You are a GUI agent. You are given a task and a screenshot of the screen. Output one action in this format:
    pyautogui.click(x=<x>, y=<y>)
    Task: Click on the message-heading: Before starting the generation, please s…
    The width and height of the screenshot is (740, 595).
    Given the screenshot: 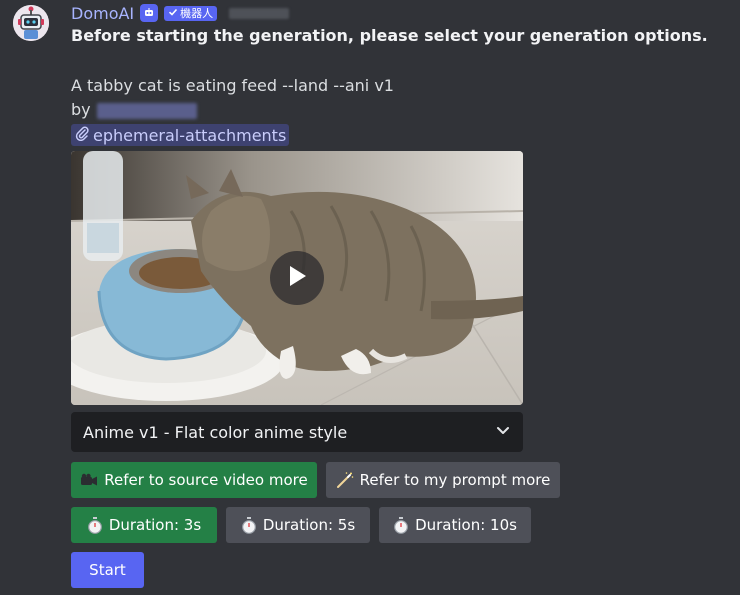 What is the action you would take?
    pyautogui.click(x=389, y=35)
    